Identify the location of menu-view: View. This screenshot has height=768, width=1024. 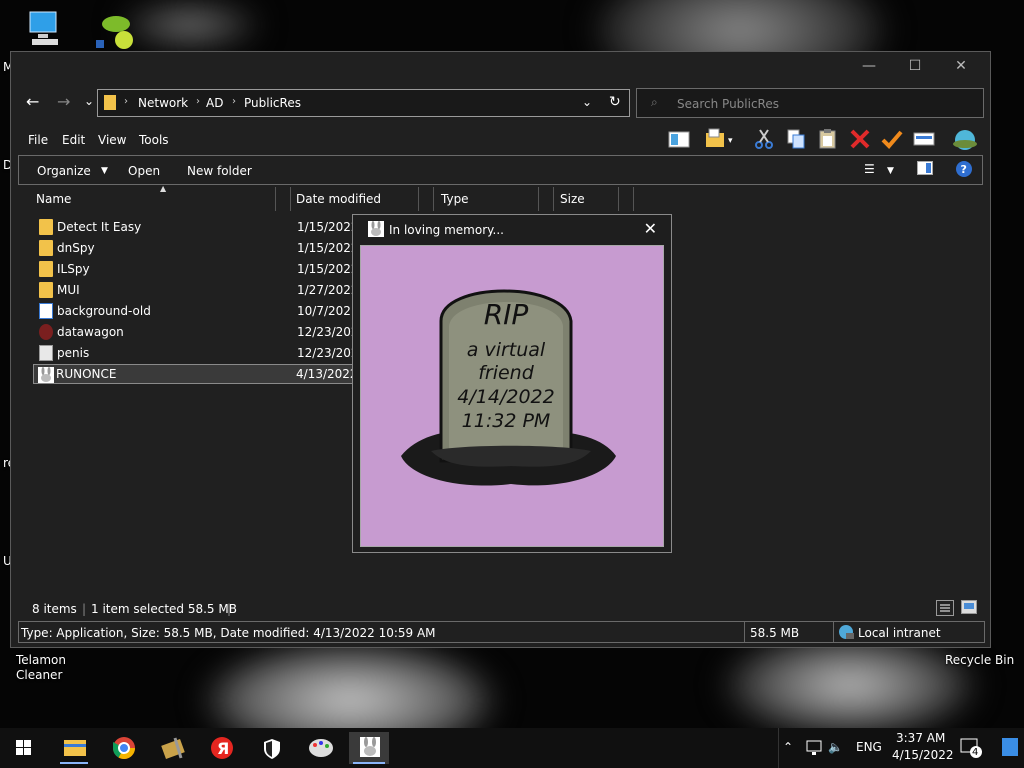
(112, 140).